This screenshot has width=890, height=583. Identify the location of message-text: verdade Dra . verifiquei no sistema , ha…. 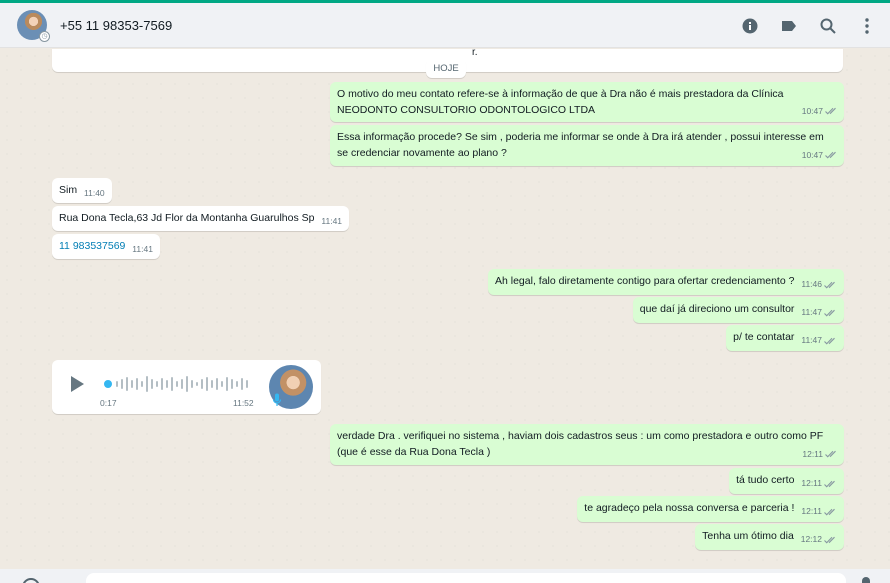
(580, 444).